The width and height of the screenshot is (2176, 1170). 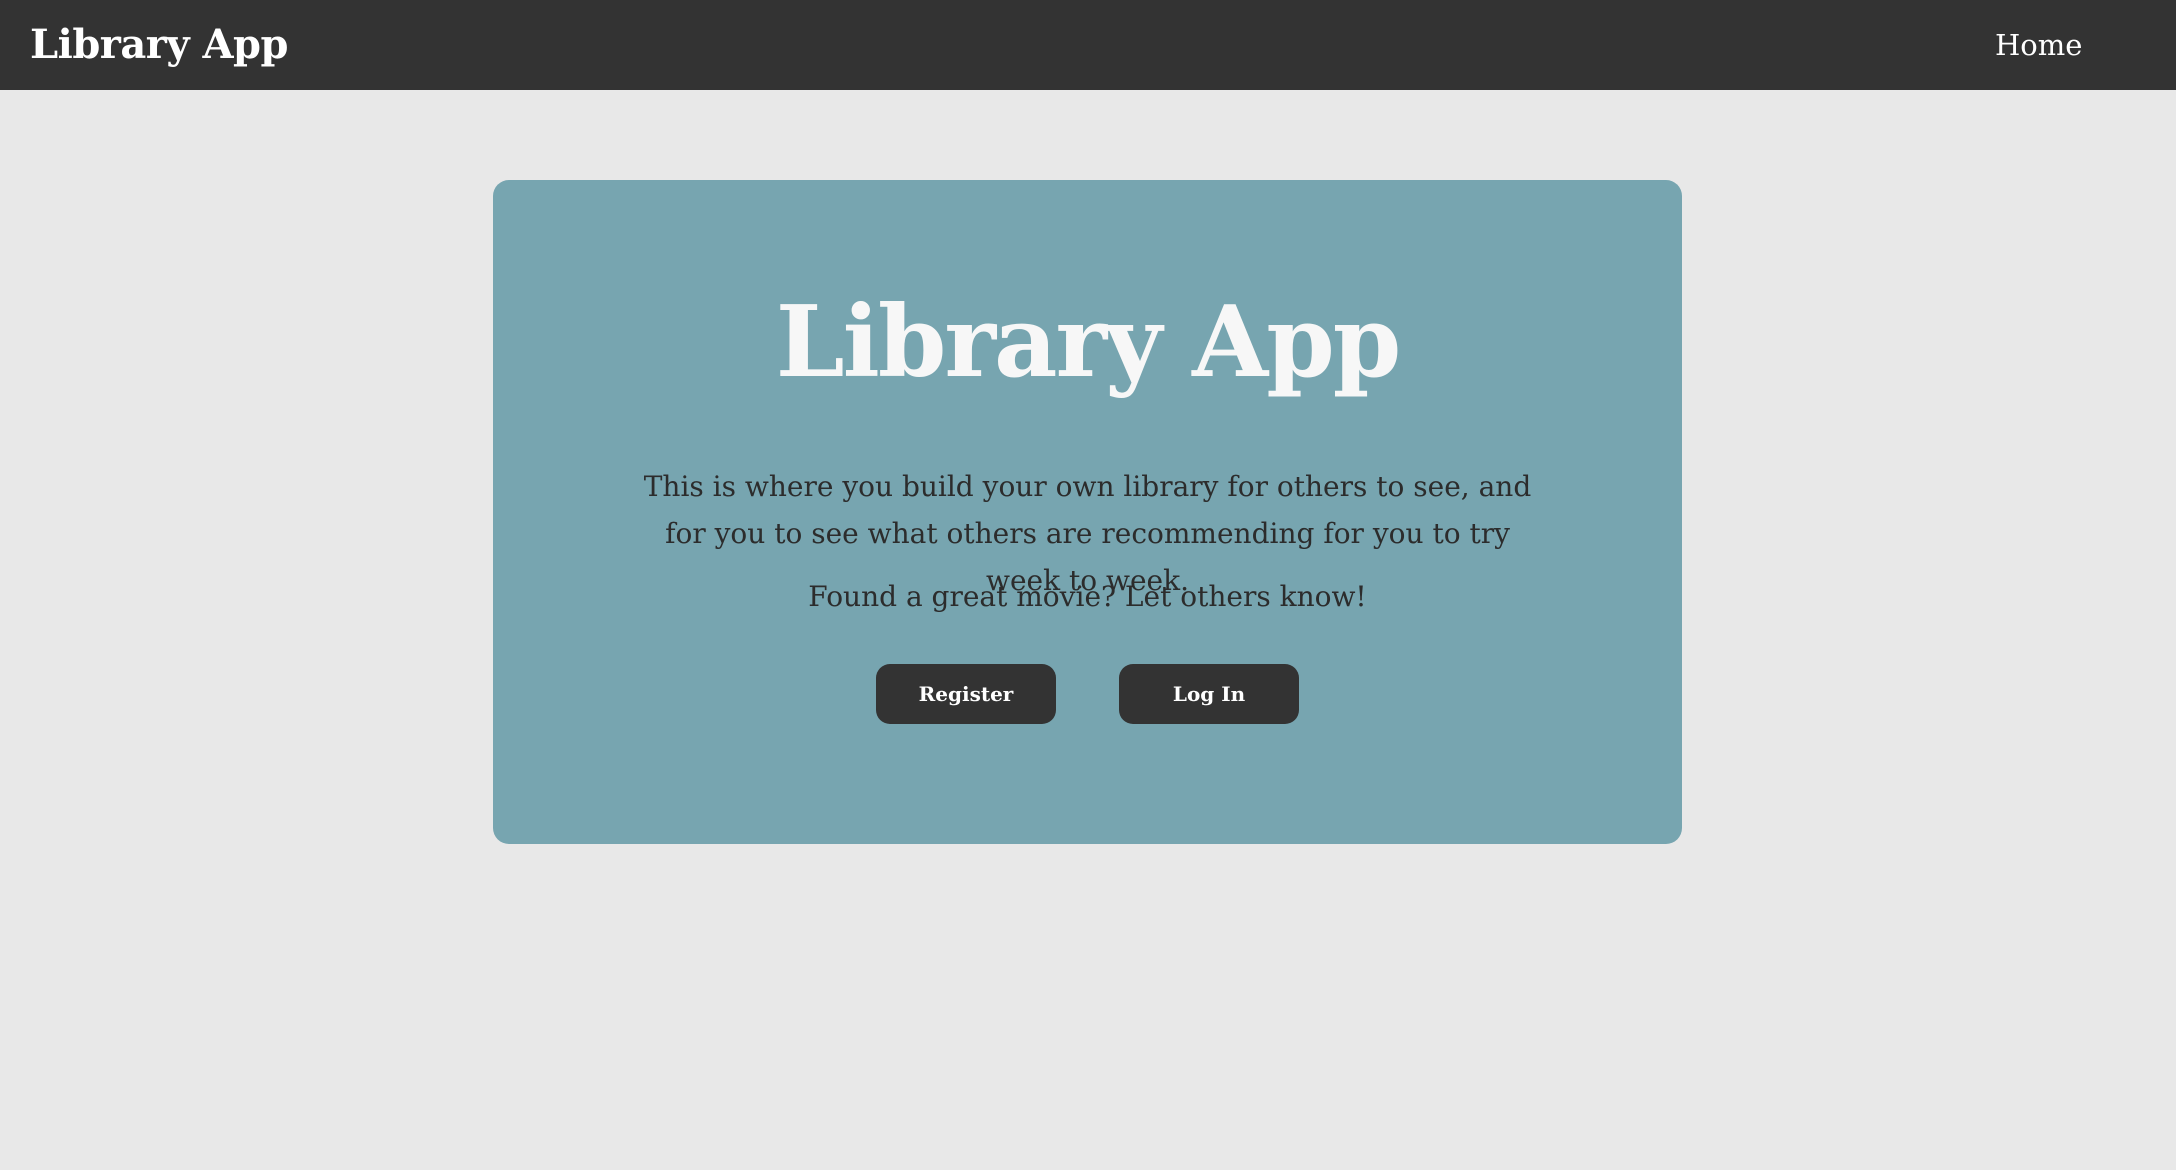 I want to click on hero-title: Library App, so click(x=1088, y=342).